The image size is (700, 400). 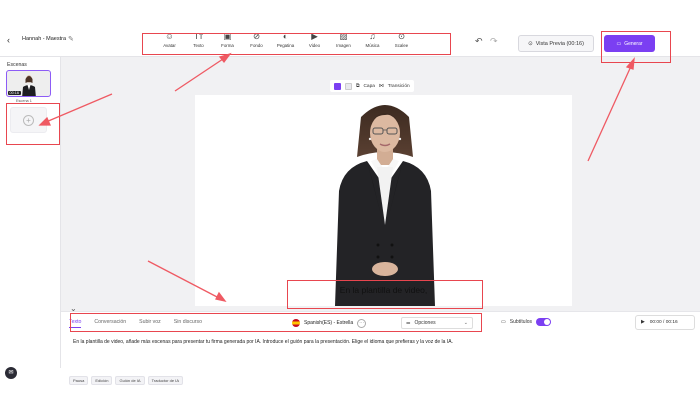 What do you see at coordinates (130, 380) in the screenshot?
I see `tool-chip: Guión de IA` at bounding box center [130, 380].